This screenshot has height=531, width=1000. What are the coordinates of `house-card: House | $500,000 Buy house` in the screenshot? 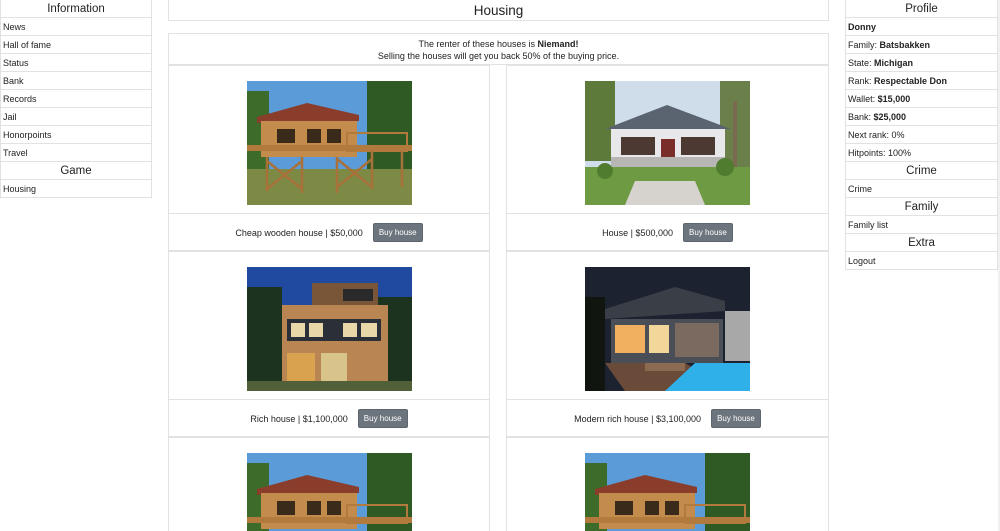 It's located at (667, 158).